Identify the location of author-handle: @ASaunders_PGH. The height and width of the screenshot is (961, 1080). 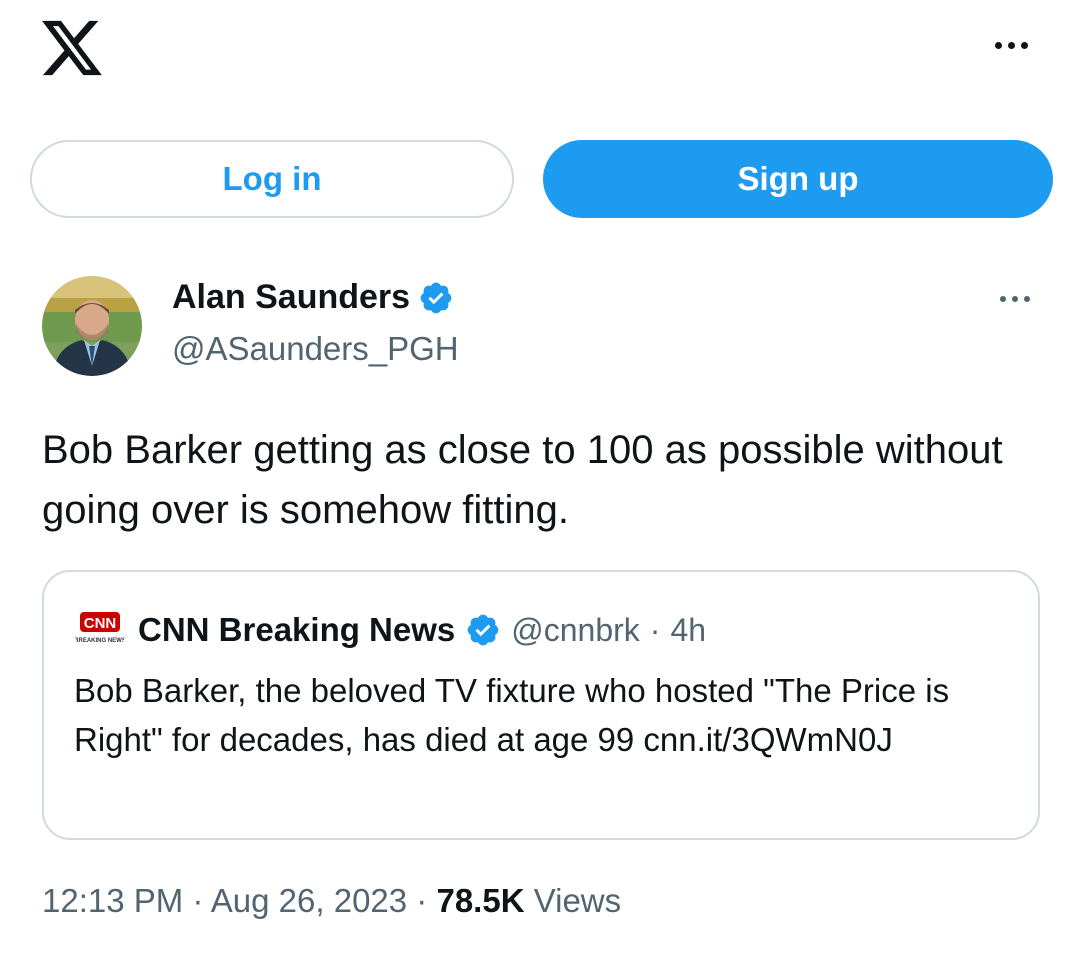
(315, 349).